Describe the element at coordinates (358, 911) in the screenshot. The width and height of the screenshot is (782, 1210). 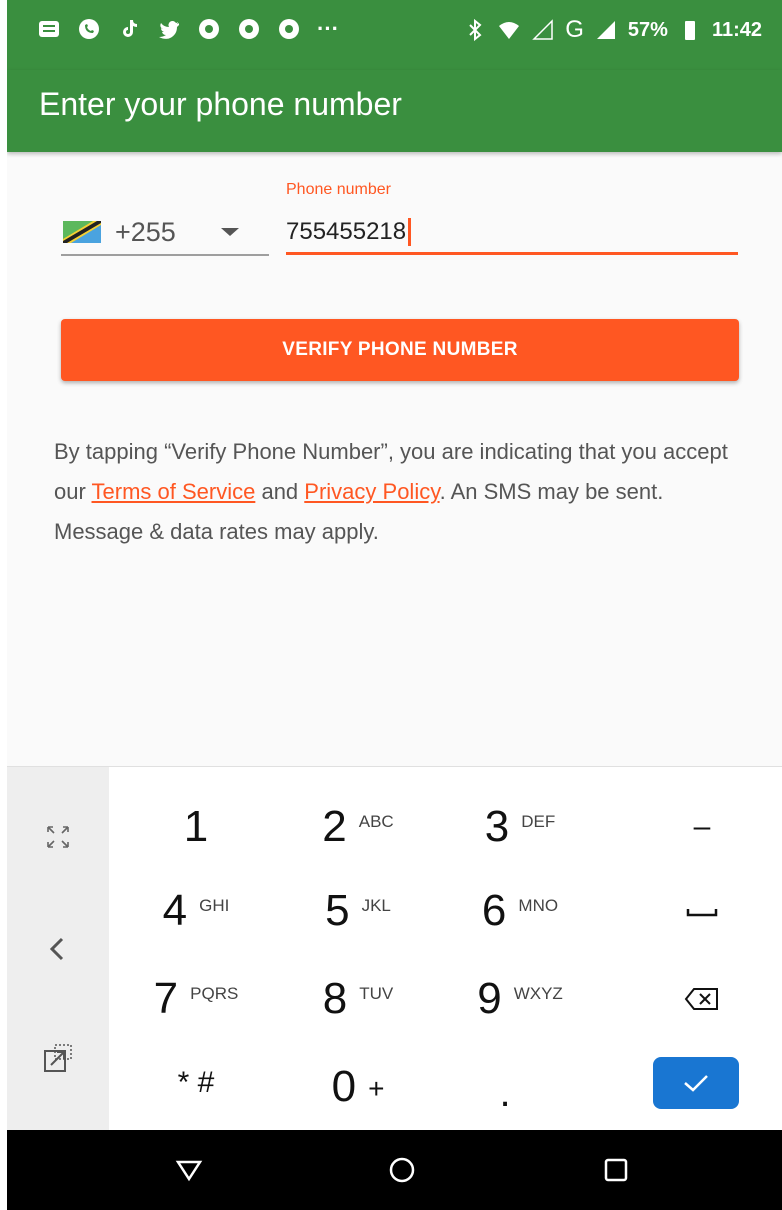
I see `key-5: 5 JKL` at that location.